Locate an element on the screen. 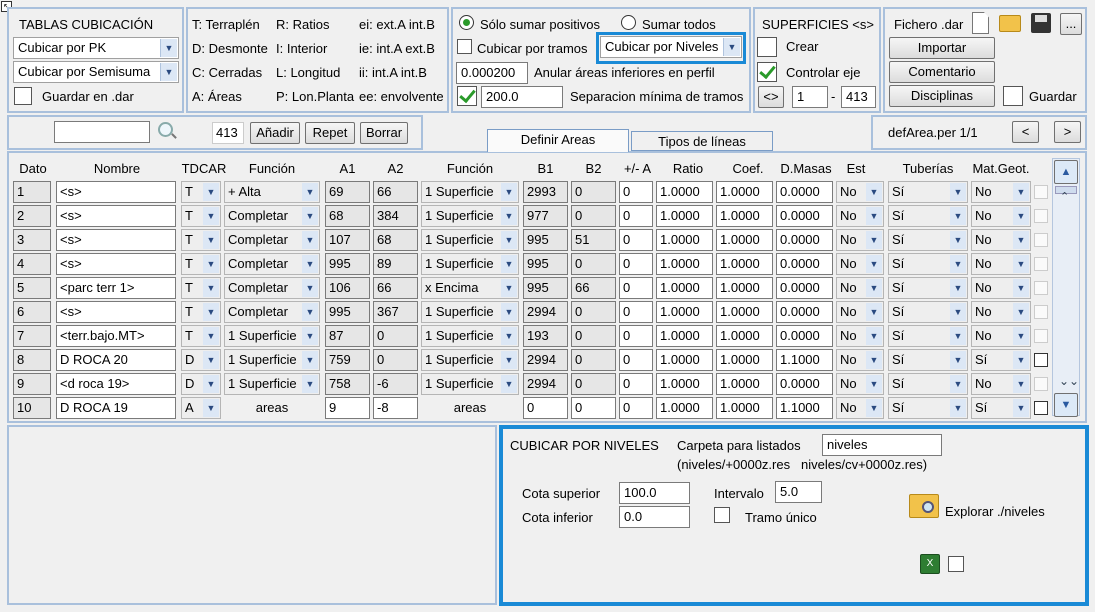  range-from-input: 1 is located at coordinates (810, 97).